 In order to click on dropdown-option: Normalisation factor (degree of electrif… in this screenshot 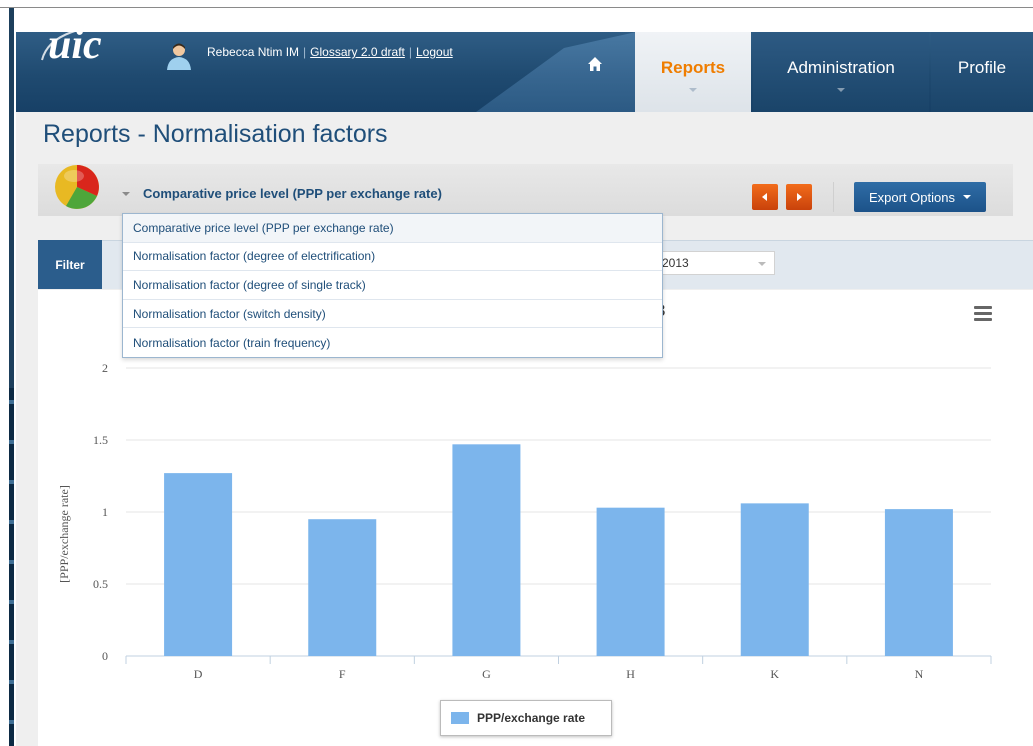, I will do `click(392, 257)`.